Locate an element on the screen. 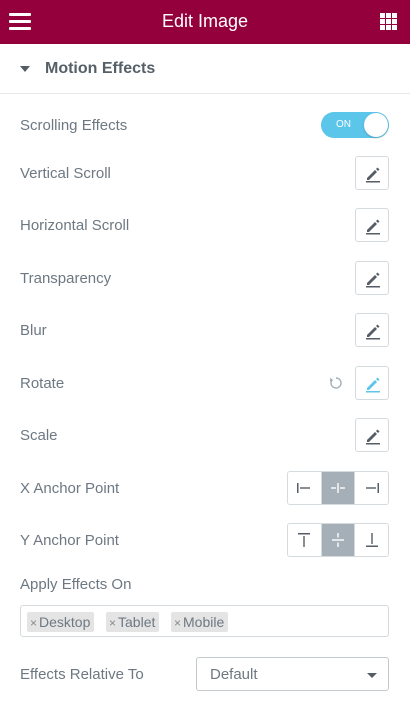 This screenshot has width=410, height=705. tag-label: Tablet is located at coordinates (137, 622).